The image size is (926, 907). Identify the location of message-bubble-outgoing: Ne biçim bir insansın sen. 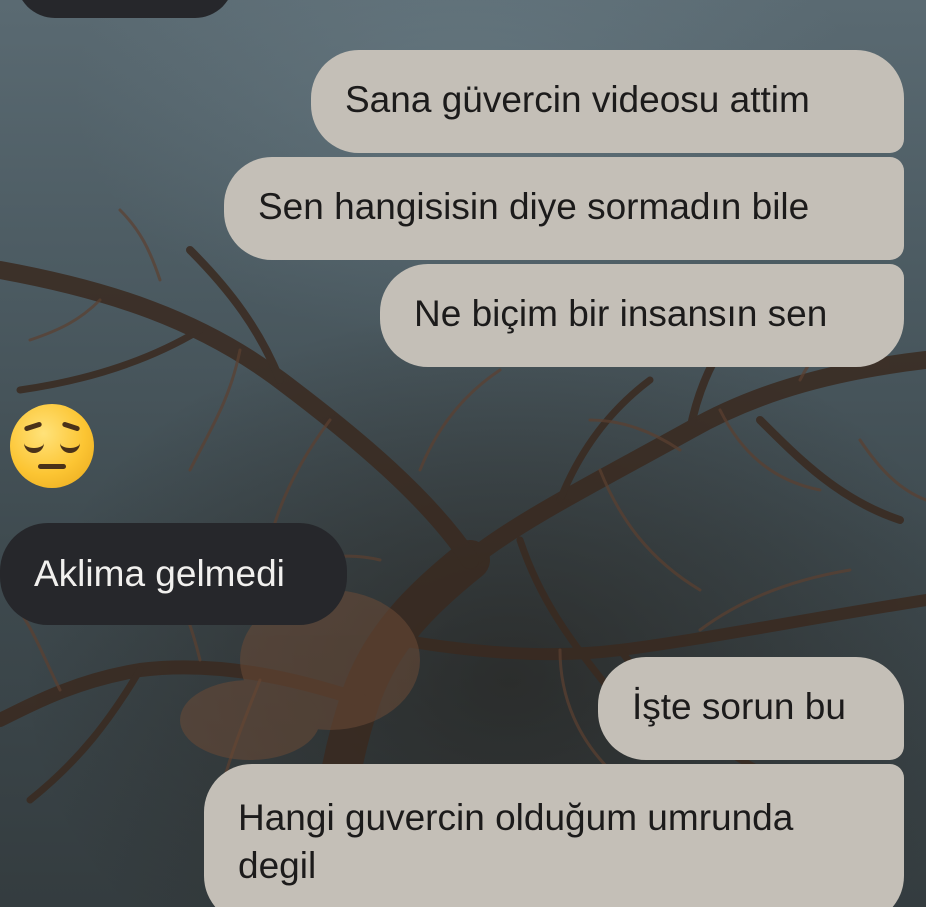
(642, 315).